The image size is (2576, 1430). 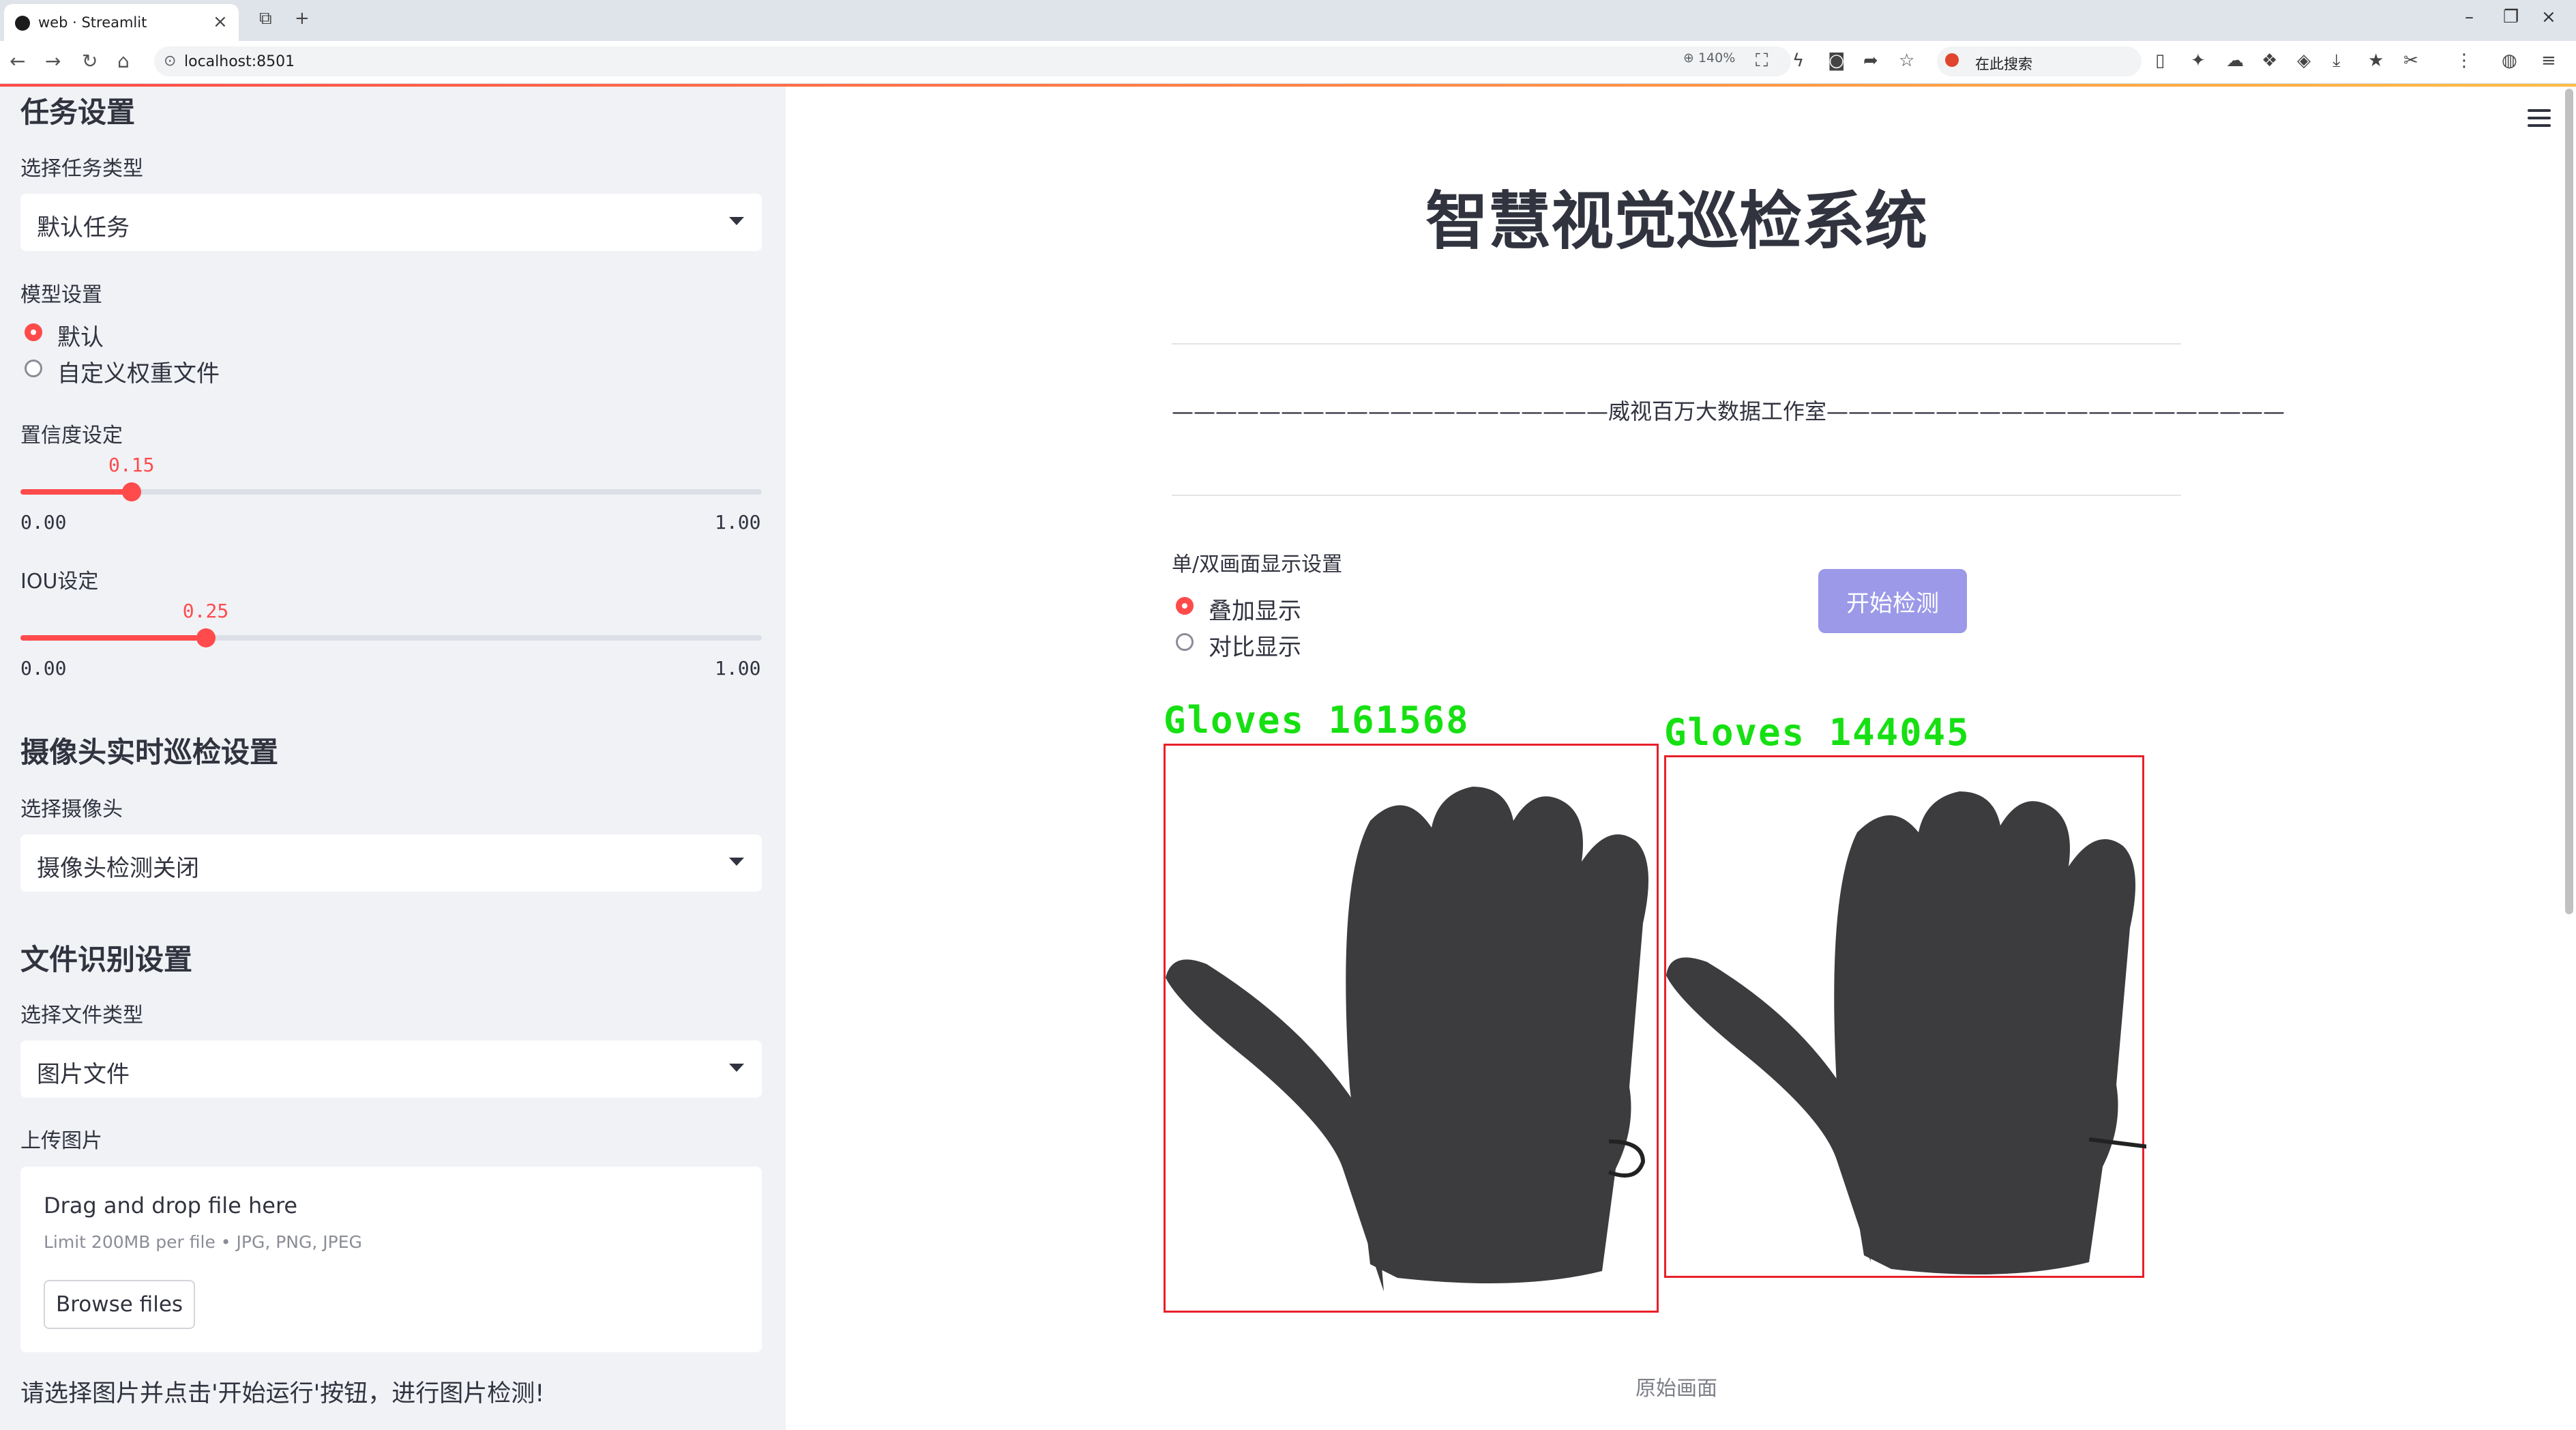 What do you see at coordinates (17, 61) in the screenshot?
I see `back-icon: ←` at bounding box center [17, 61].